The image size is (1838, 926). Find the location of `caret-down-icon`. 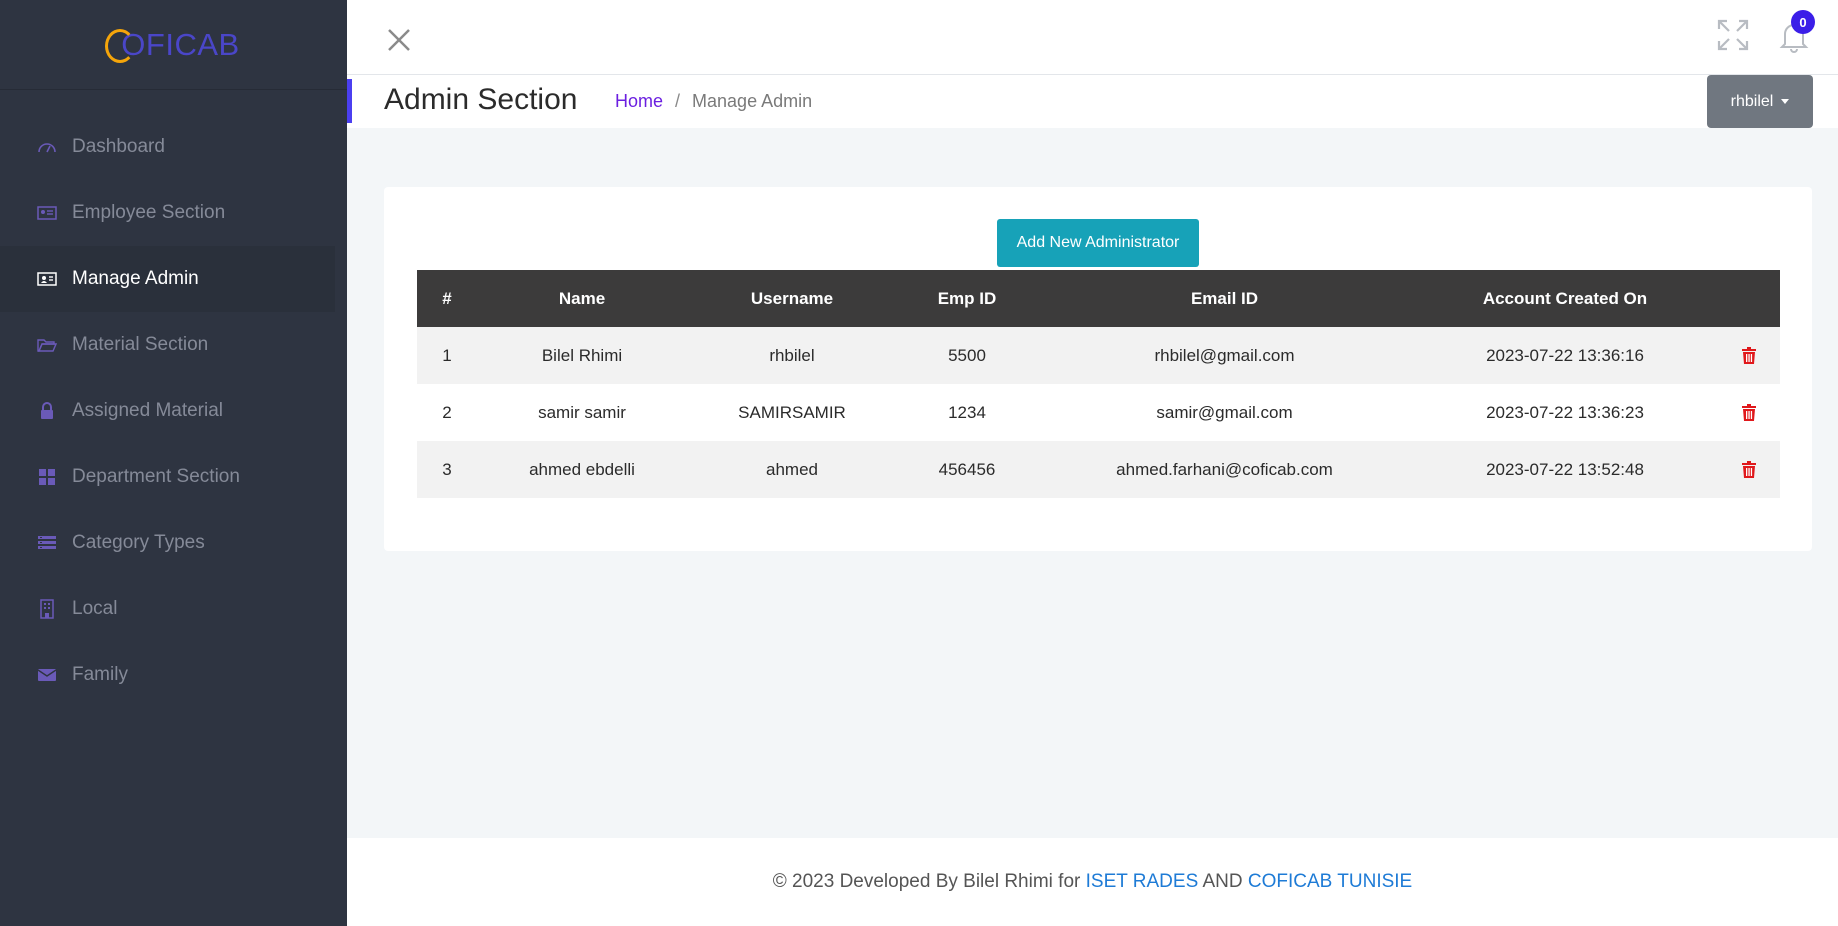

caret-down-icon is located at coordinates (1785, 101).